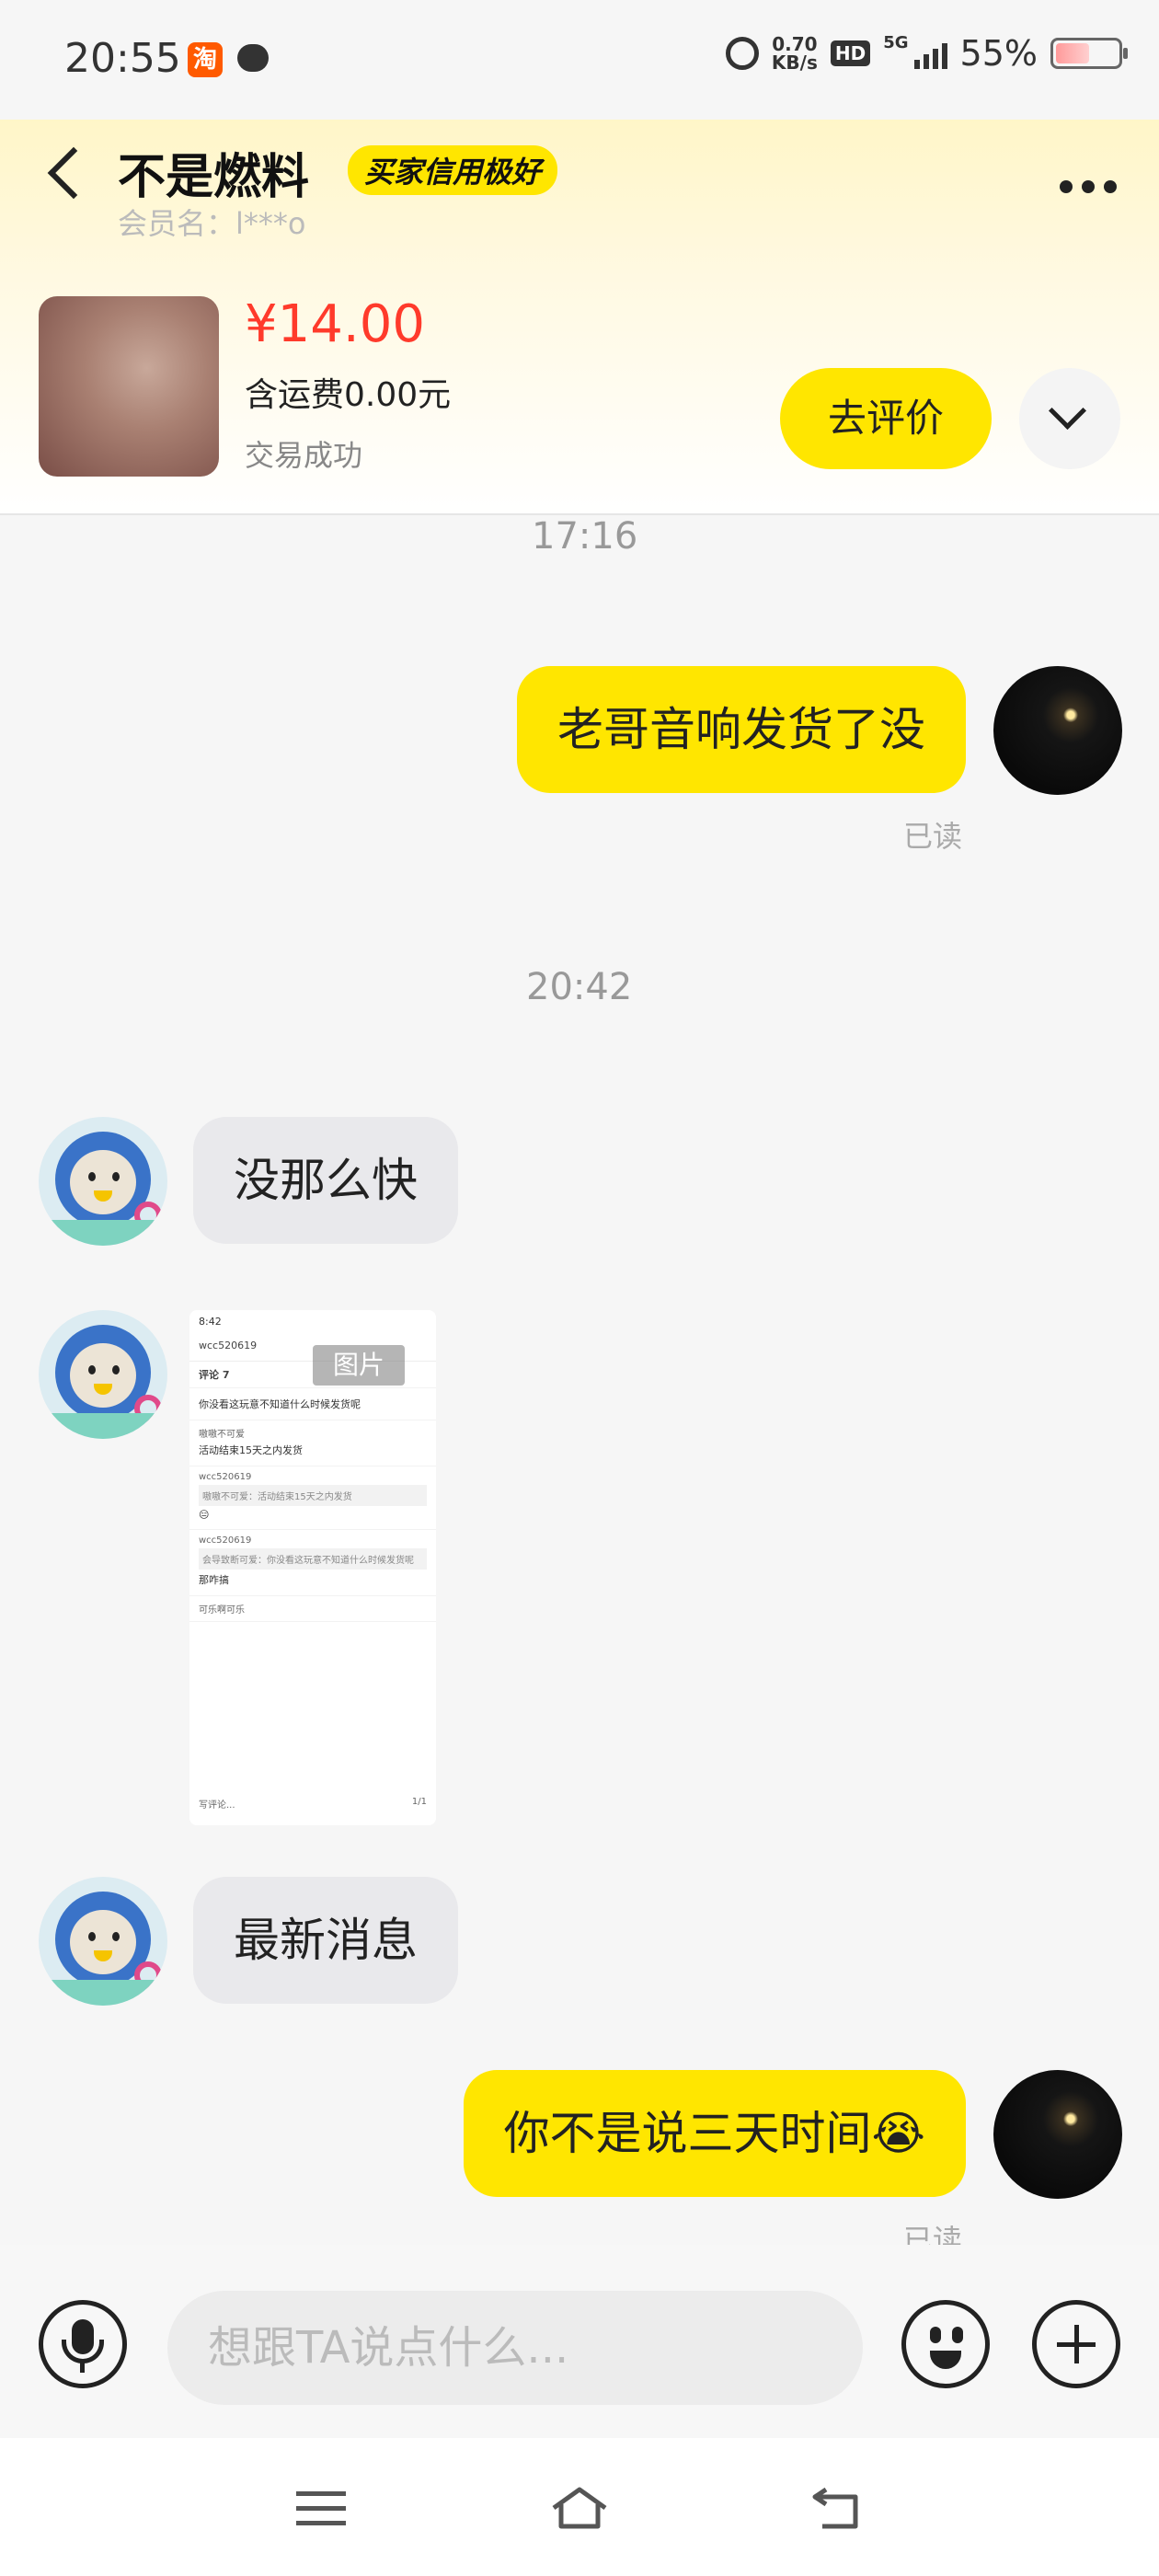 The width and height of the screenshot is (1159, 2576). I want to click on product-thumbnail, so click(129, 386).